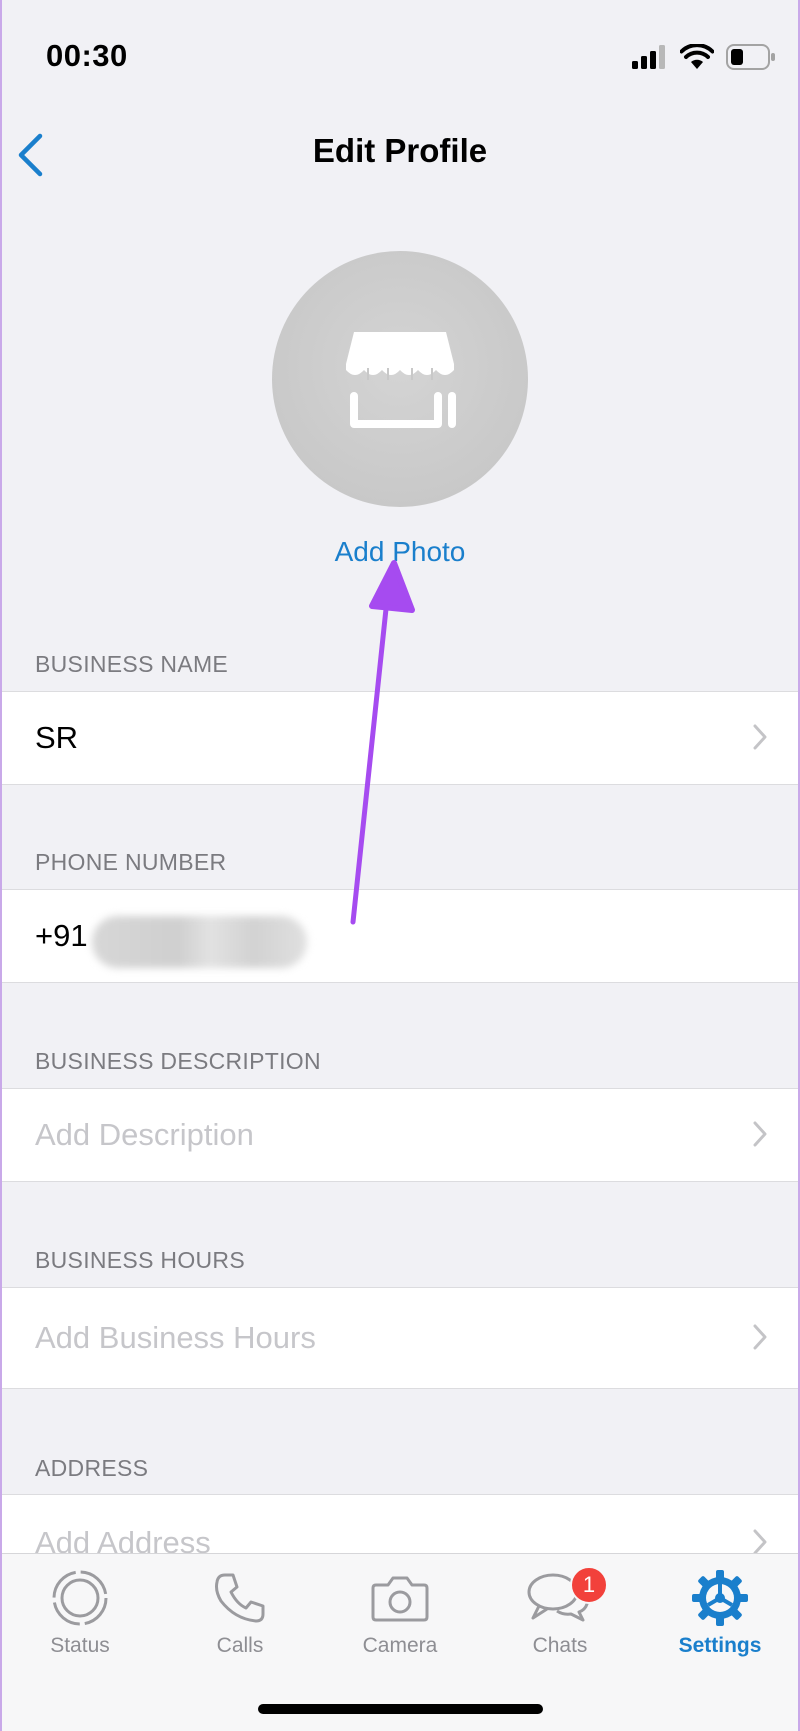  What do you see at coordinates (400, 552) in the screenshot?
I see `add-photo-link: Add Photo` at bounding box center [400, 552].